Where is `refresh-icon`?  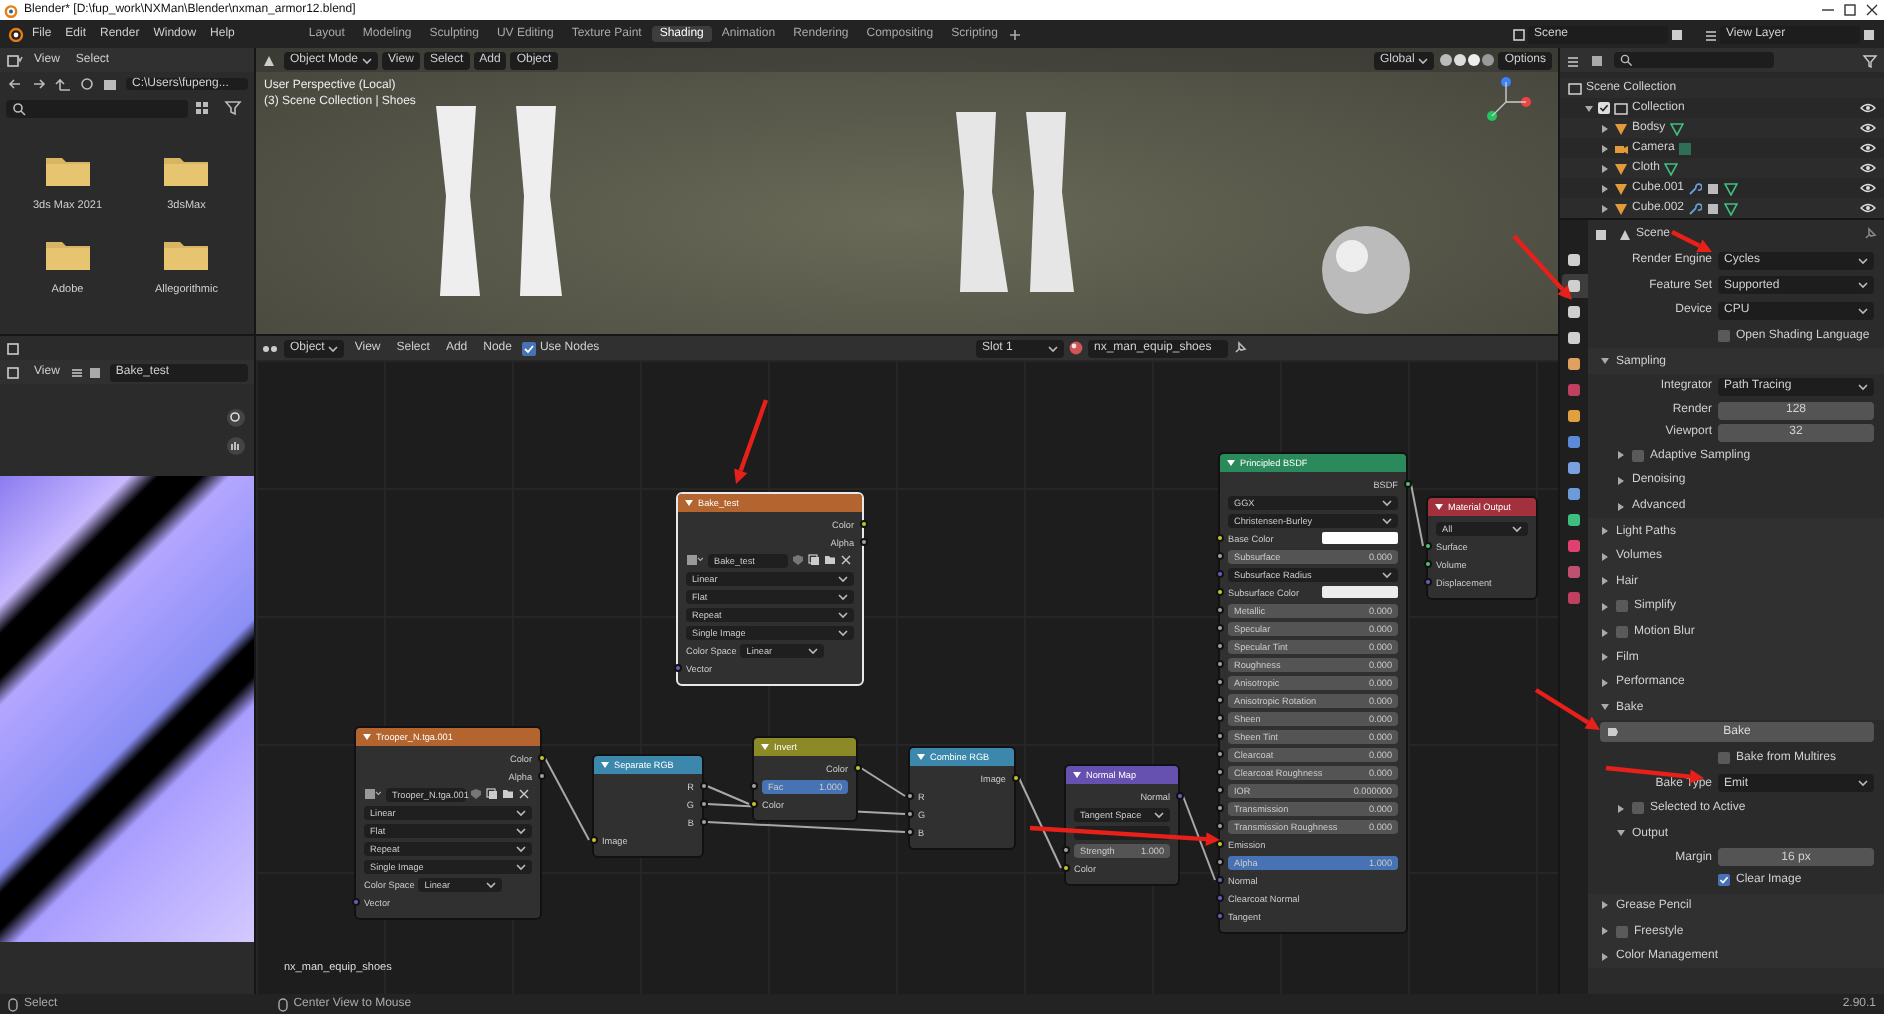
refresh-icon is located at coordinates (87, 84).